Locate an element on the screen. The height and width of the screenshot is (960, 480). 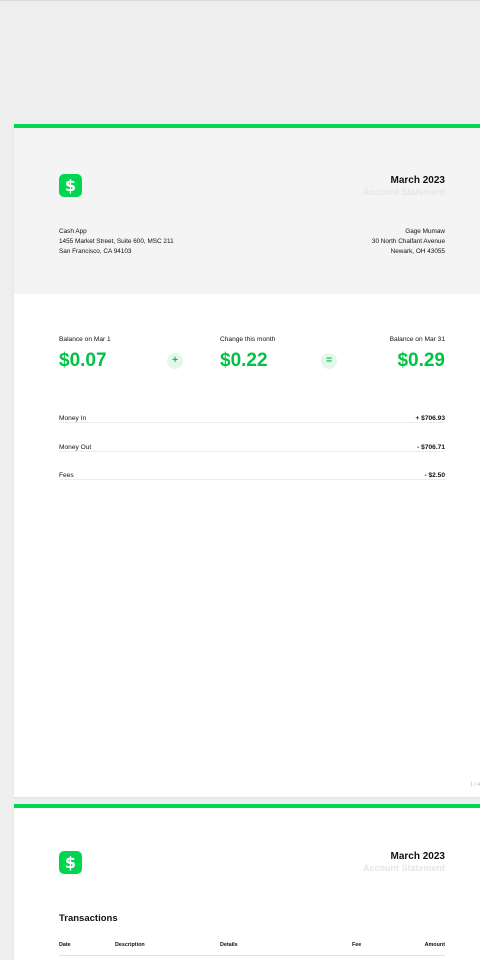
sender-name: Cash App is located at coordinates (73, 231).